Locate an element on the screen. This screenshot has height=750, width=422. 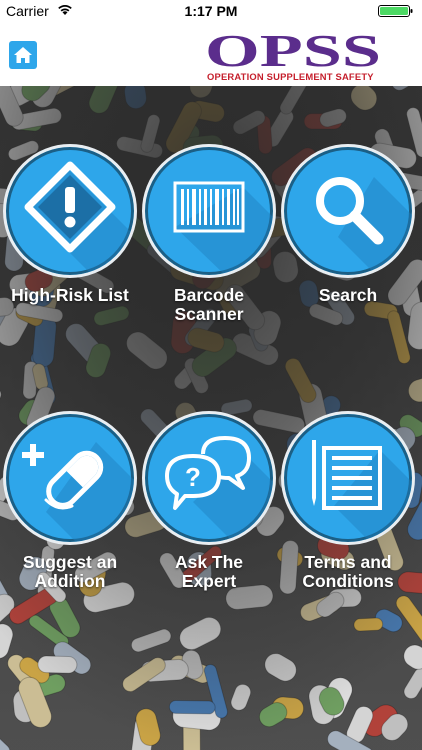
status-bar: Carrier 1:17 PM is located at coordinates (211, 11).